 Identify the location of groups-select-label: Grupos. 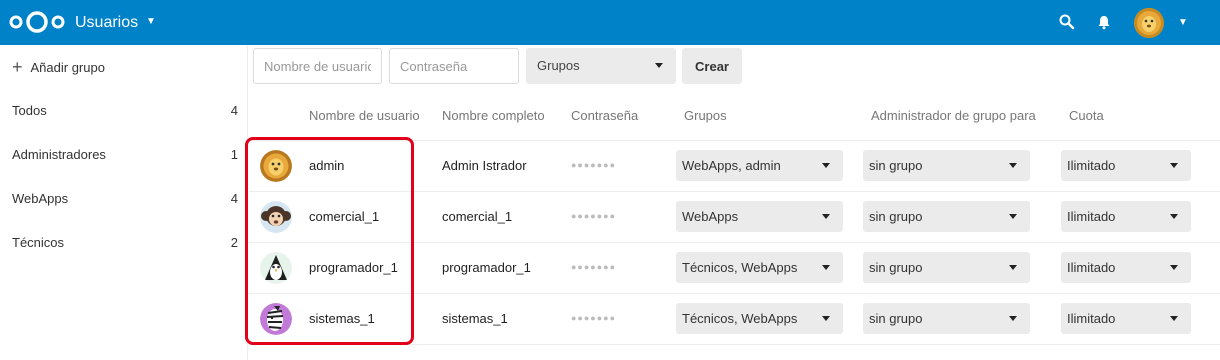
(558, 65).